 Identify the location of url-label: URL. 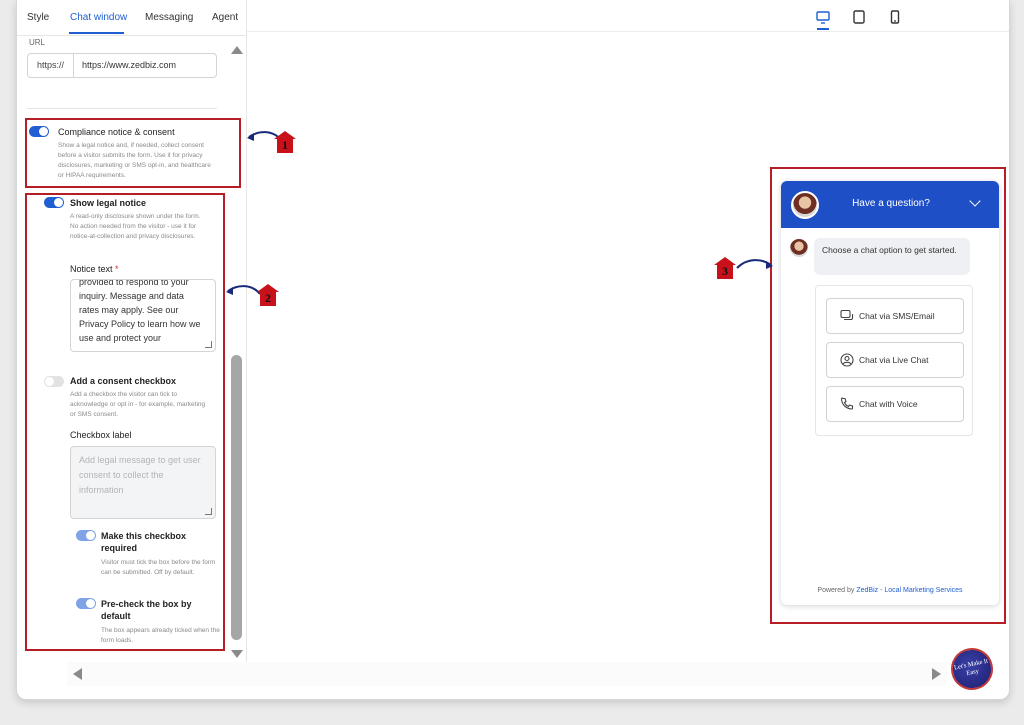
(37, 42).